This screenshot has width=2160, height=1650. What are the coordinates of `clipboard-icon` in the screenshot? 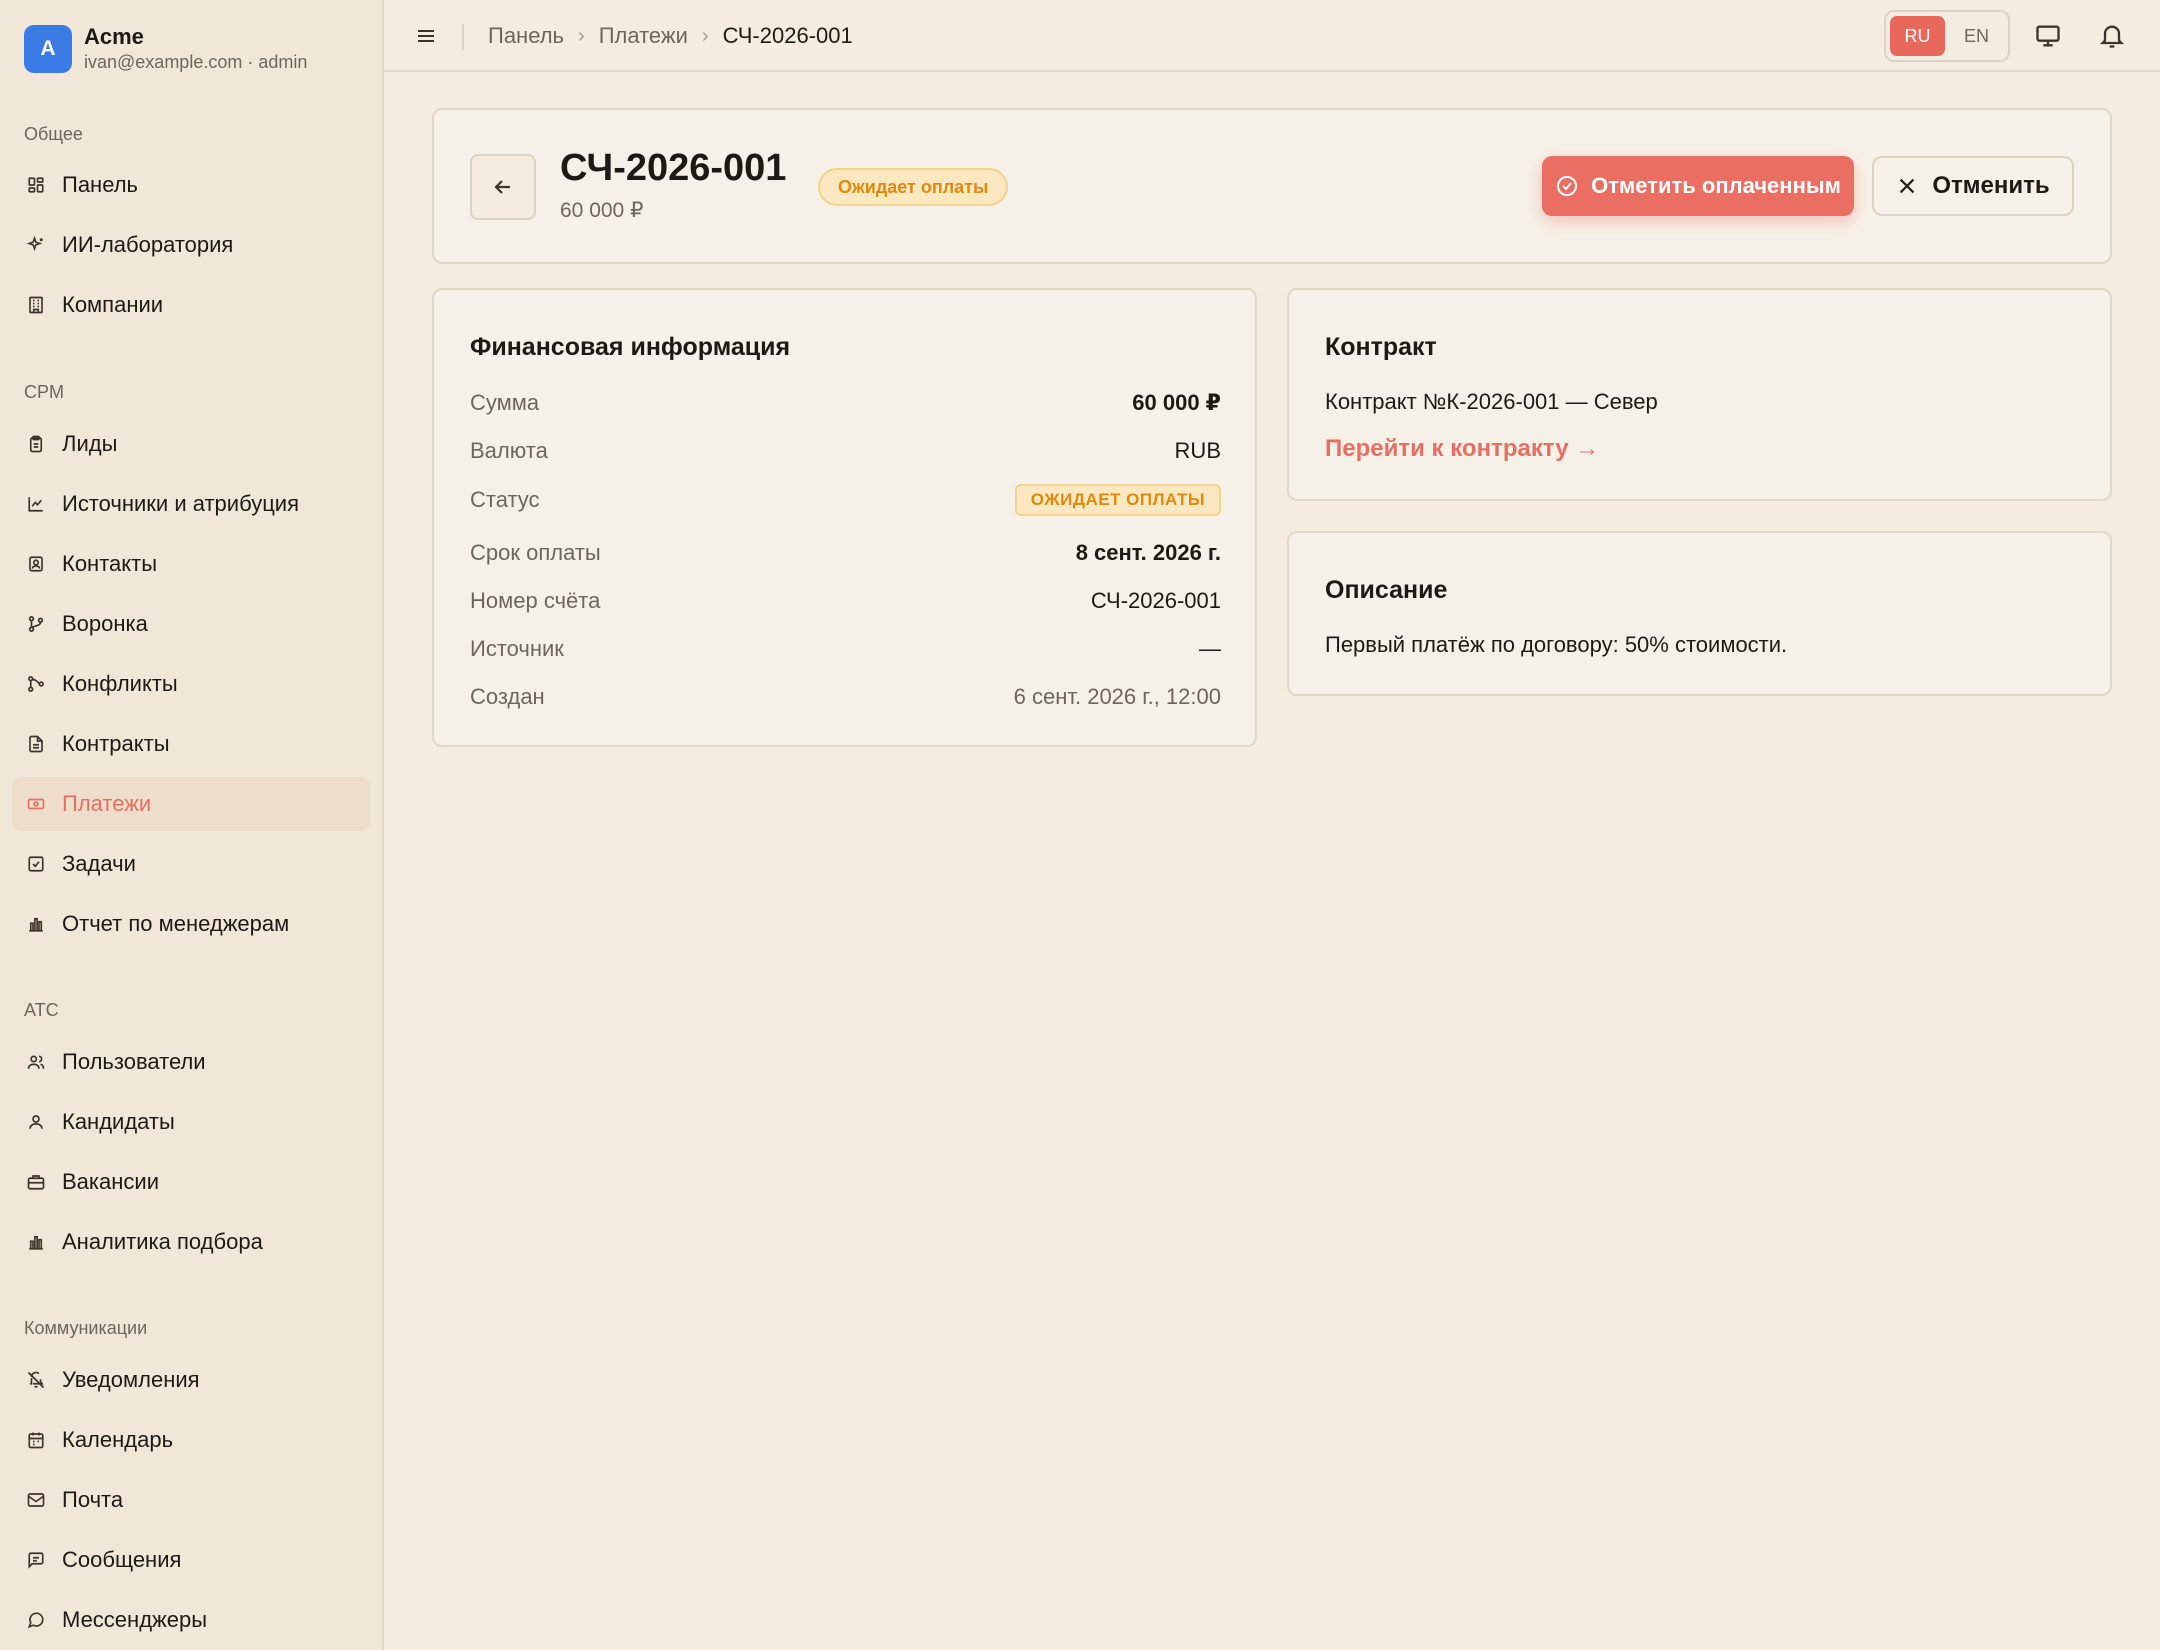 It's located at (36, 444).